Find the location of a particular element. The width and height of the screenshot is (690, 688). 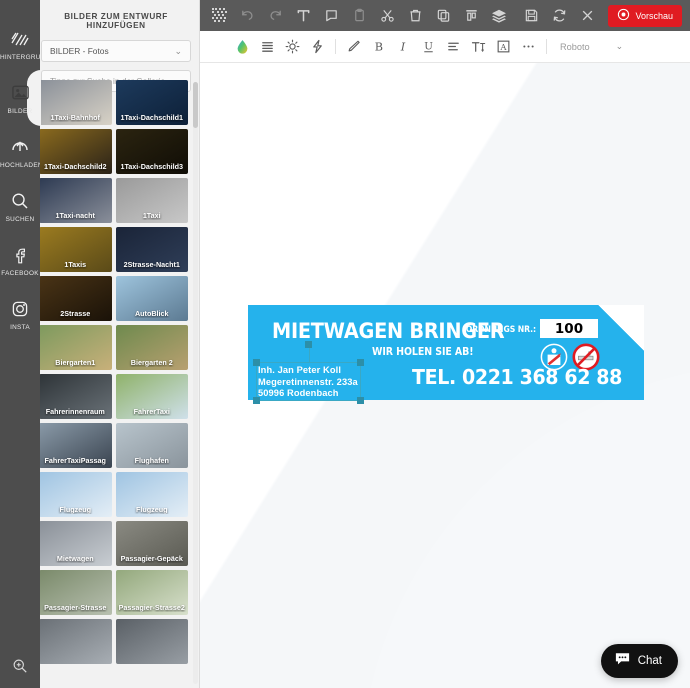

trash-icon is located at coordinates (415, 16).